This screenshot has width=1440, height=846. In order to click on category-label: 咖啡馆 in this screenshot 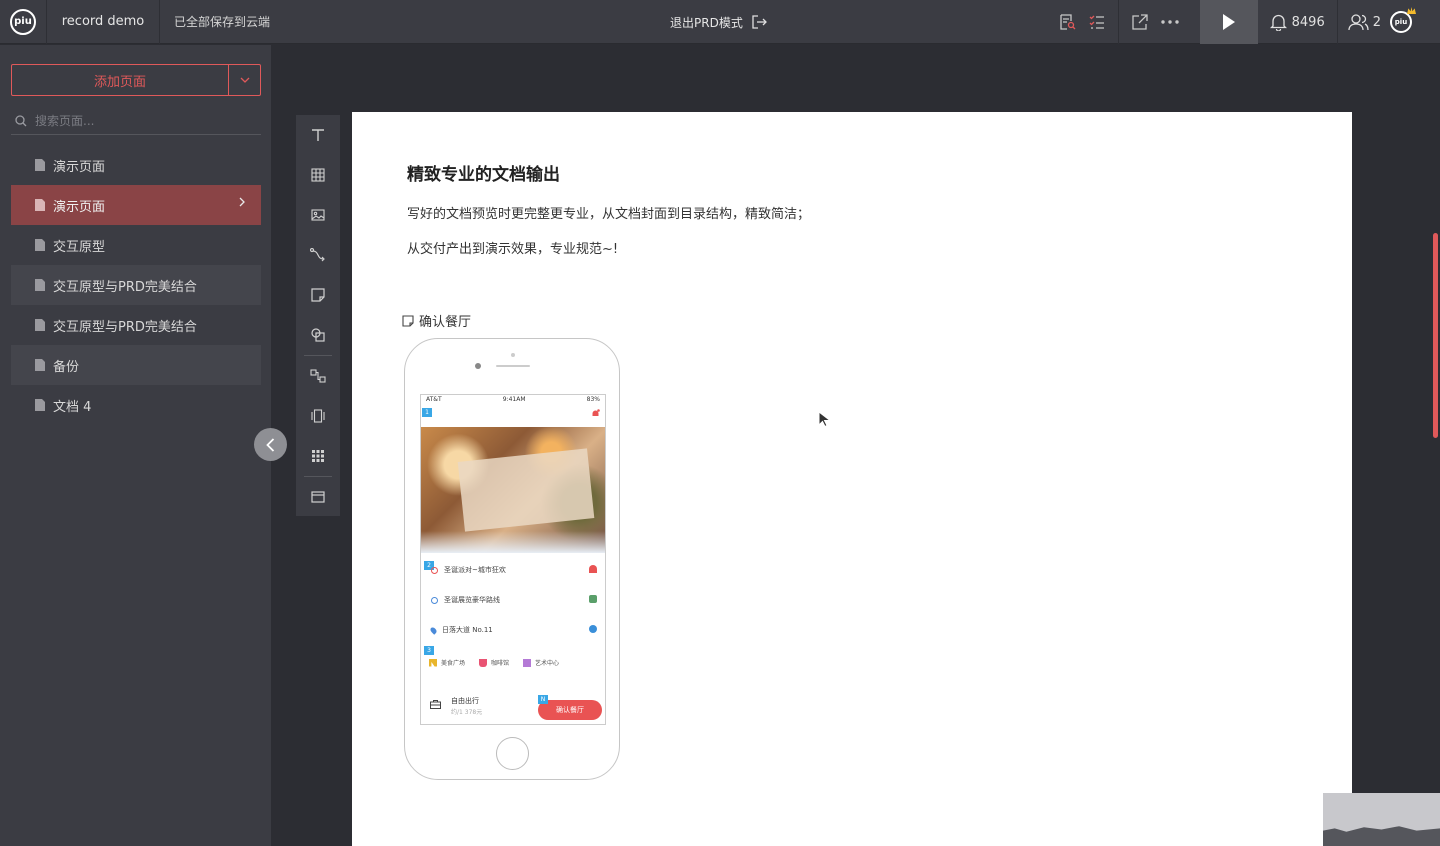, I will do `click(500, 663)`.